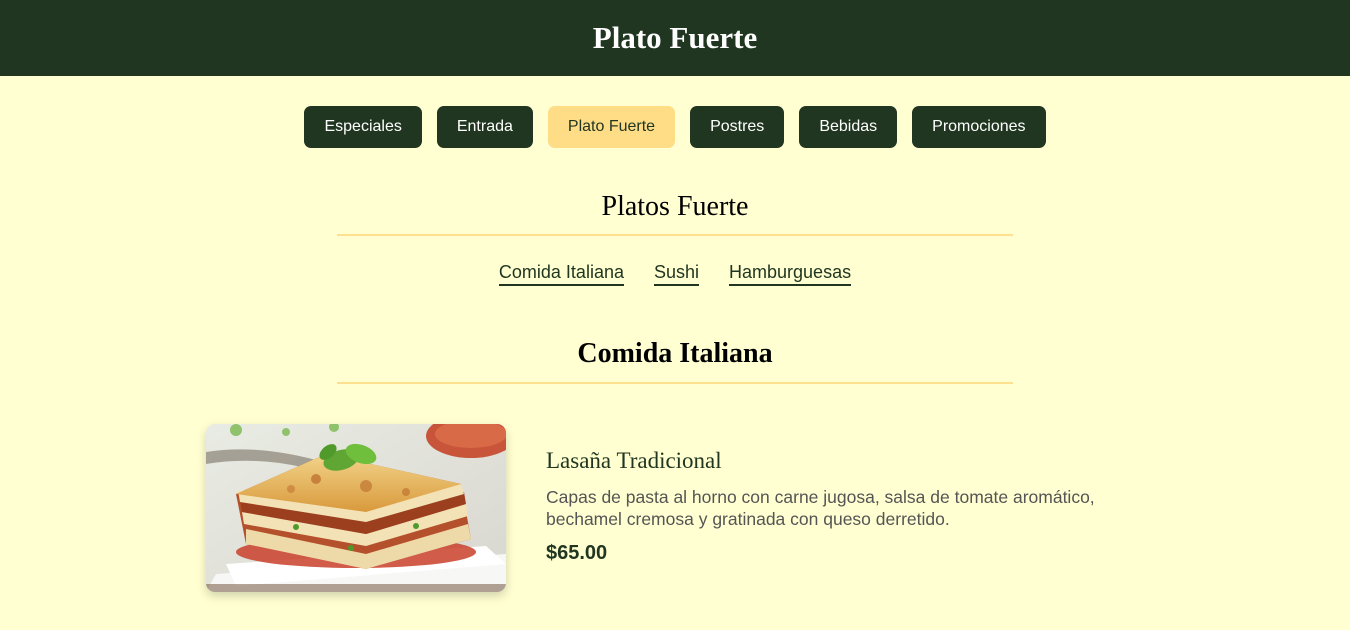 Image resolution: width=1350 pixels, height=630 pixels. Describe the element at coordinates (675, 235) in the screenshot. I see `section-divider` at that location.